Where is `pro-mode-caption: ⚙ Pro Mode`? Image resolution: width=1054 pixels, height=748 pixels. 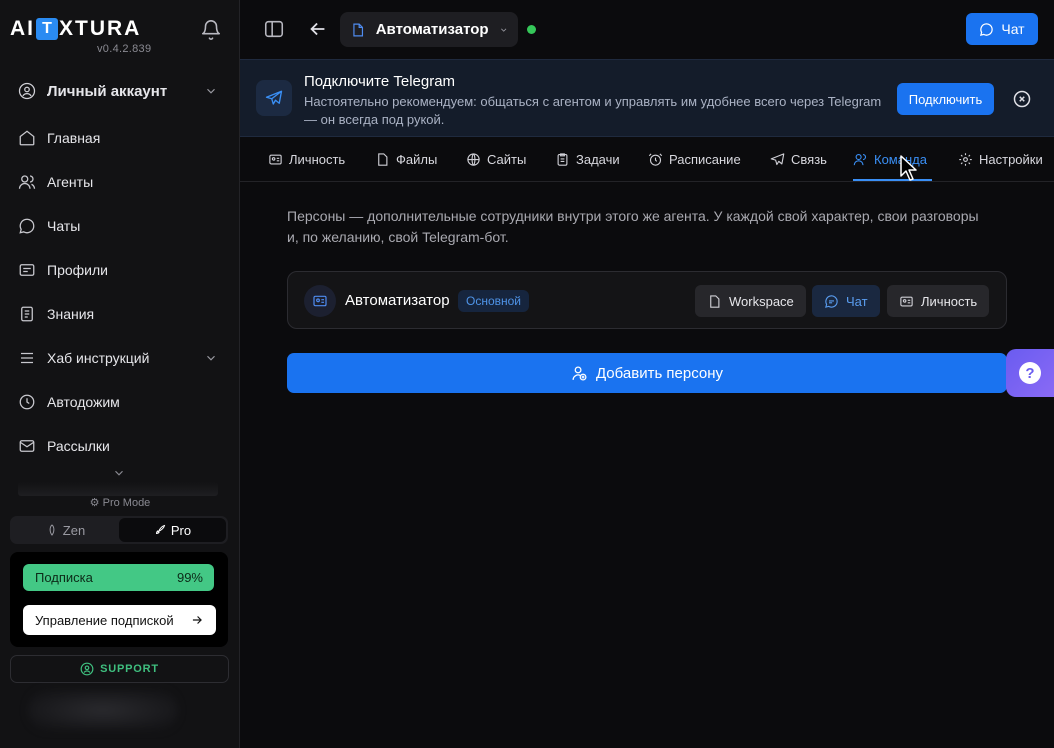 pro-mode-caption: ⚙ Pro Mode is located at coordinates (120, 502).